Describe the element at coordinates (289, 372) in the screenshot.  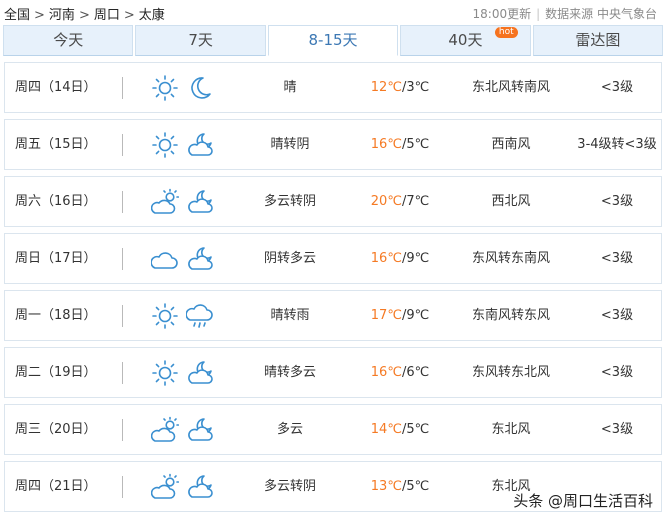
I see `weather-description: 晴转多云` at that location.